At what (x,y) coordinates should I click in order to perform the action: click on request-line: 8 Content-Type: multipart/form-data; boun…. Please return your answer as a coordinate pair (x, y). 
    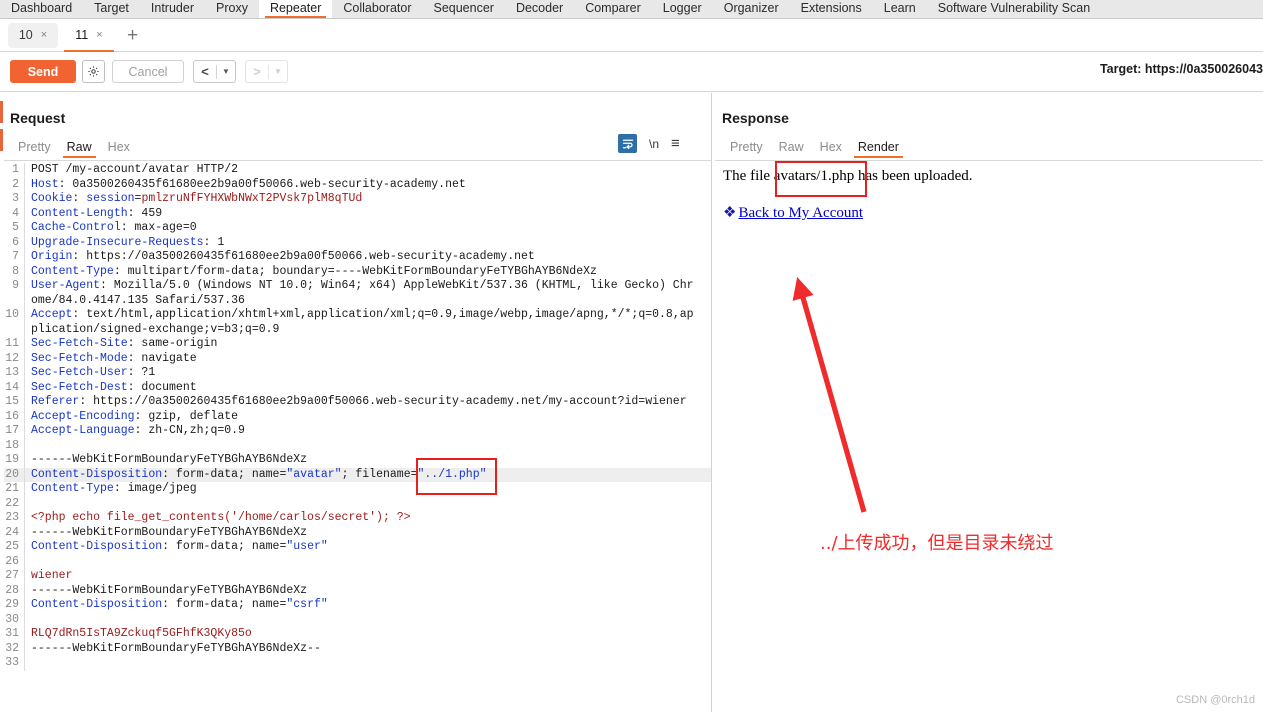
    Looking at the image, I should click on (357, 272).